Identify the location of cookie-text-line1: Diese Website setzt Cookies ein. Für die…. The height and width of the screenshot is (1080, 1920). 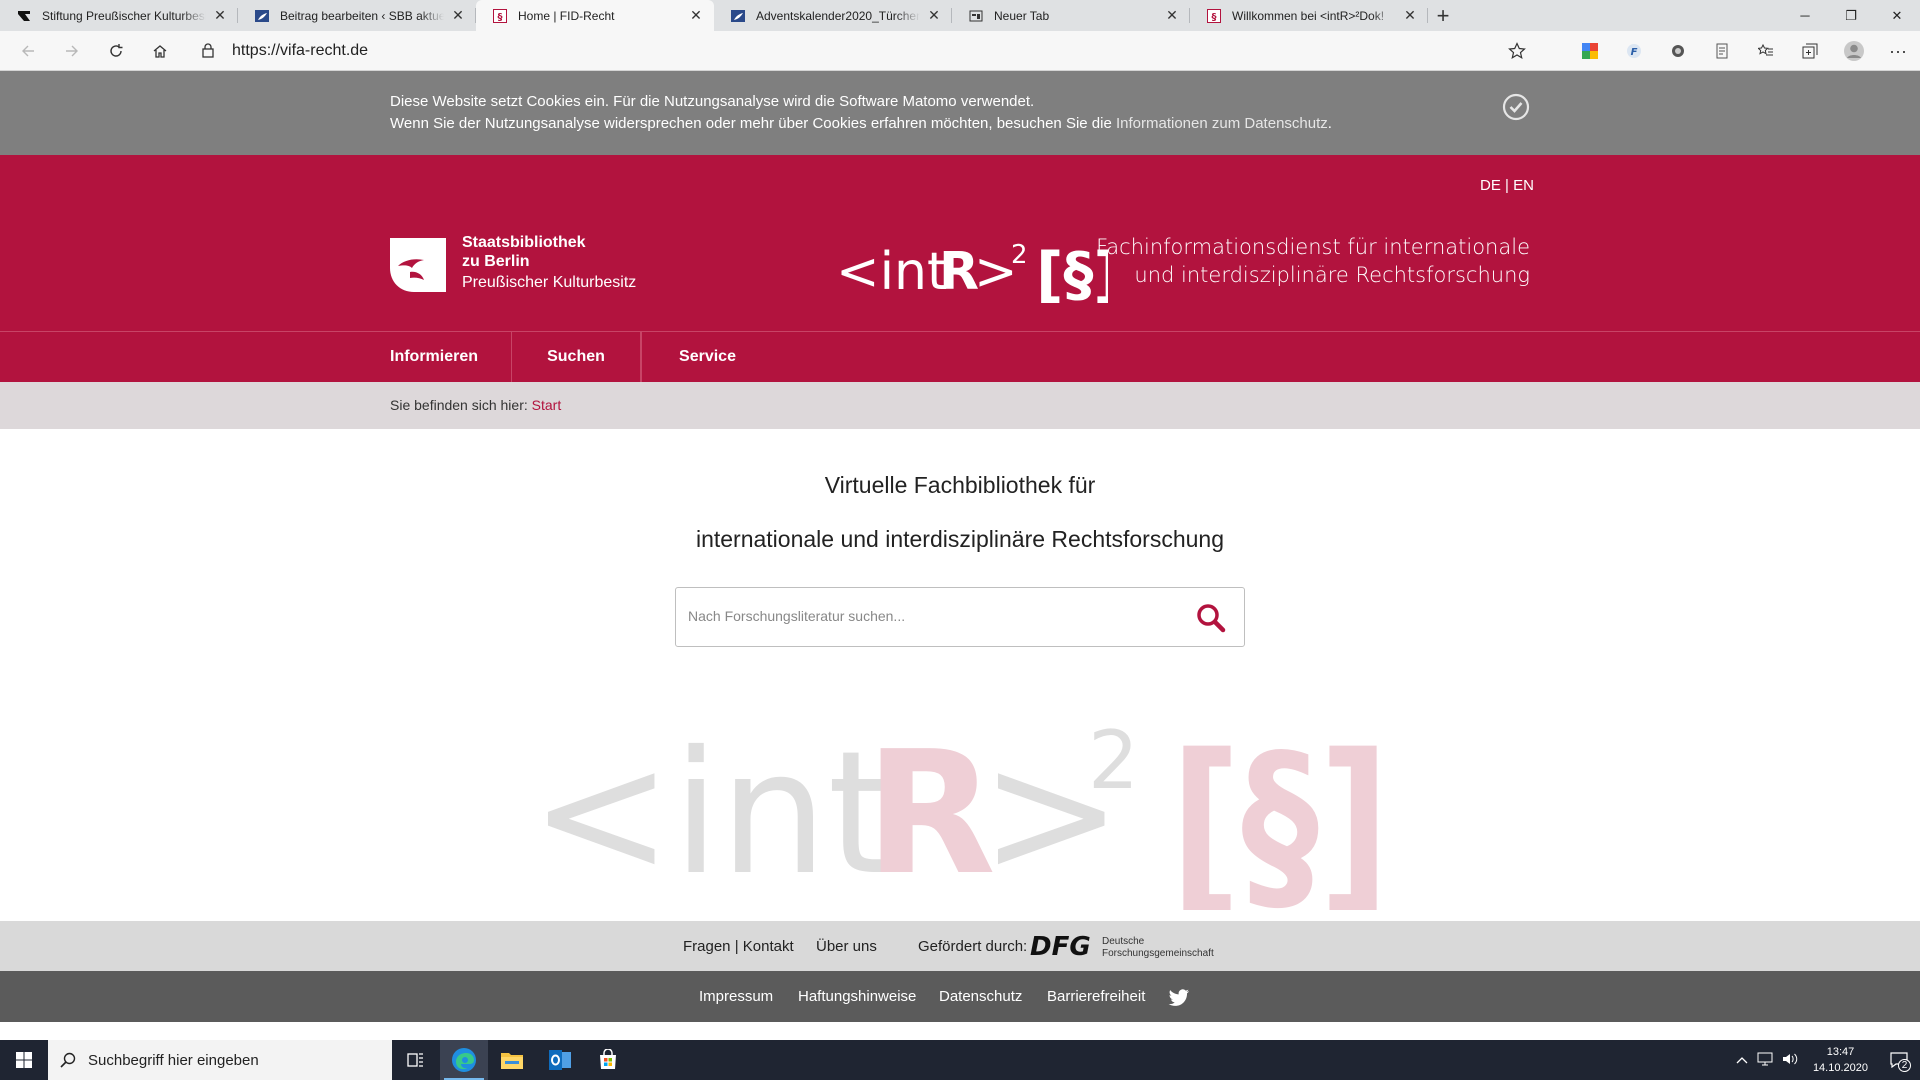
(712, 101).